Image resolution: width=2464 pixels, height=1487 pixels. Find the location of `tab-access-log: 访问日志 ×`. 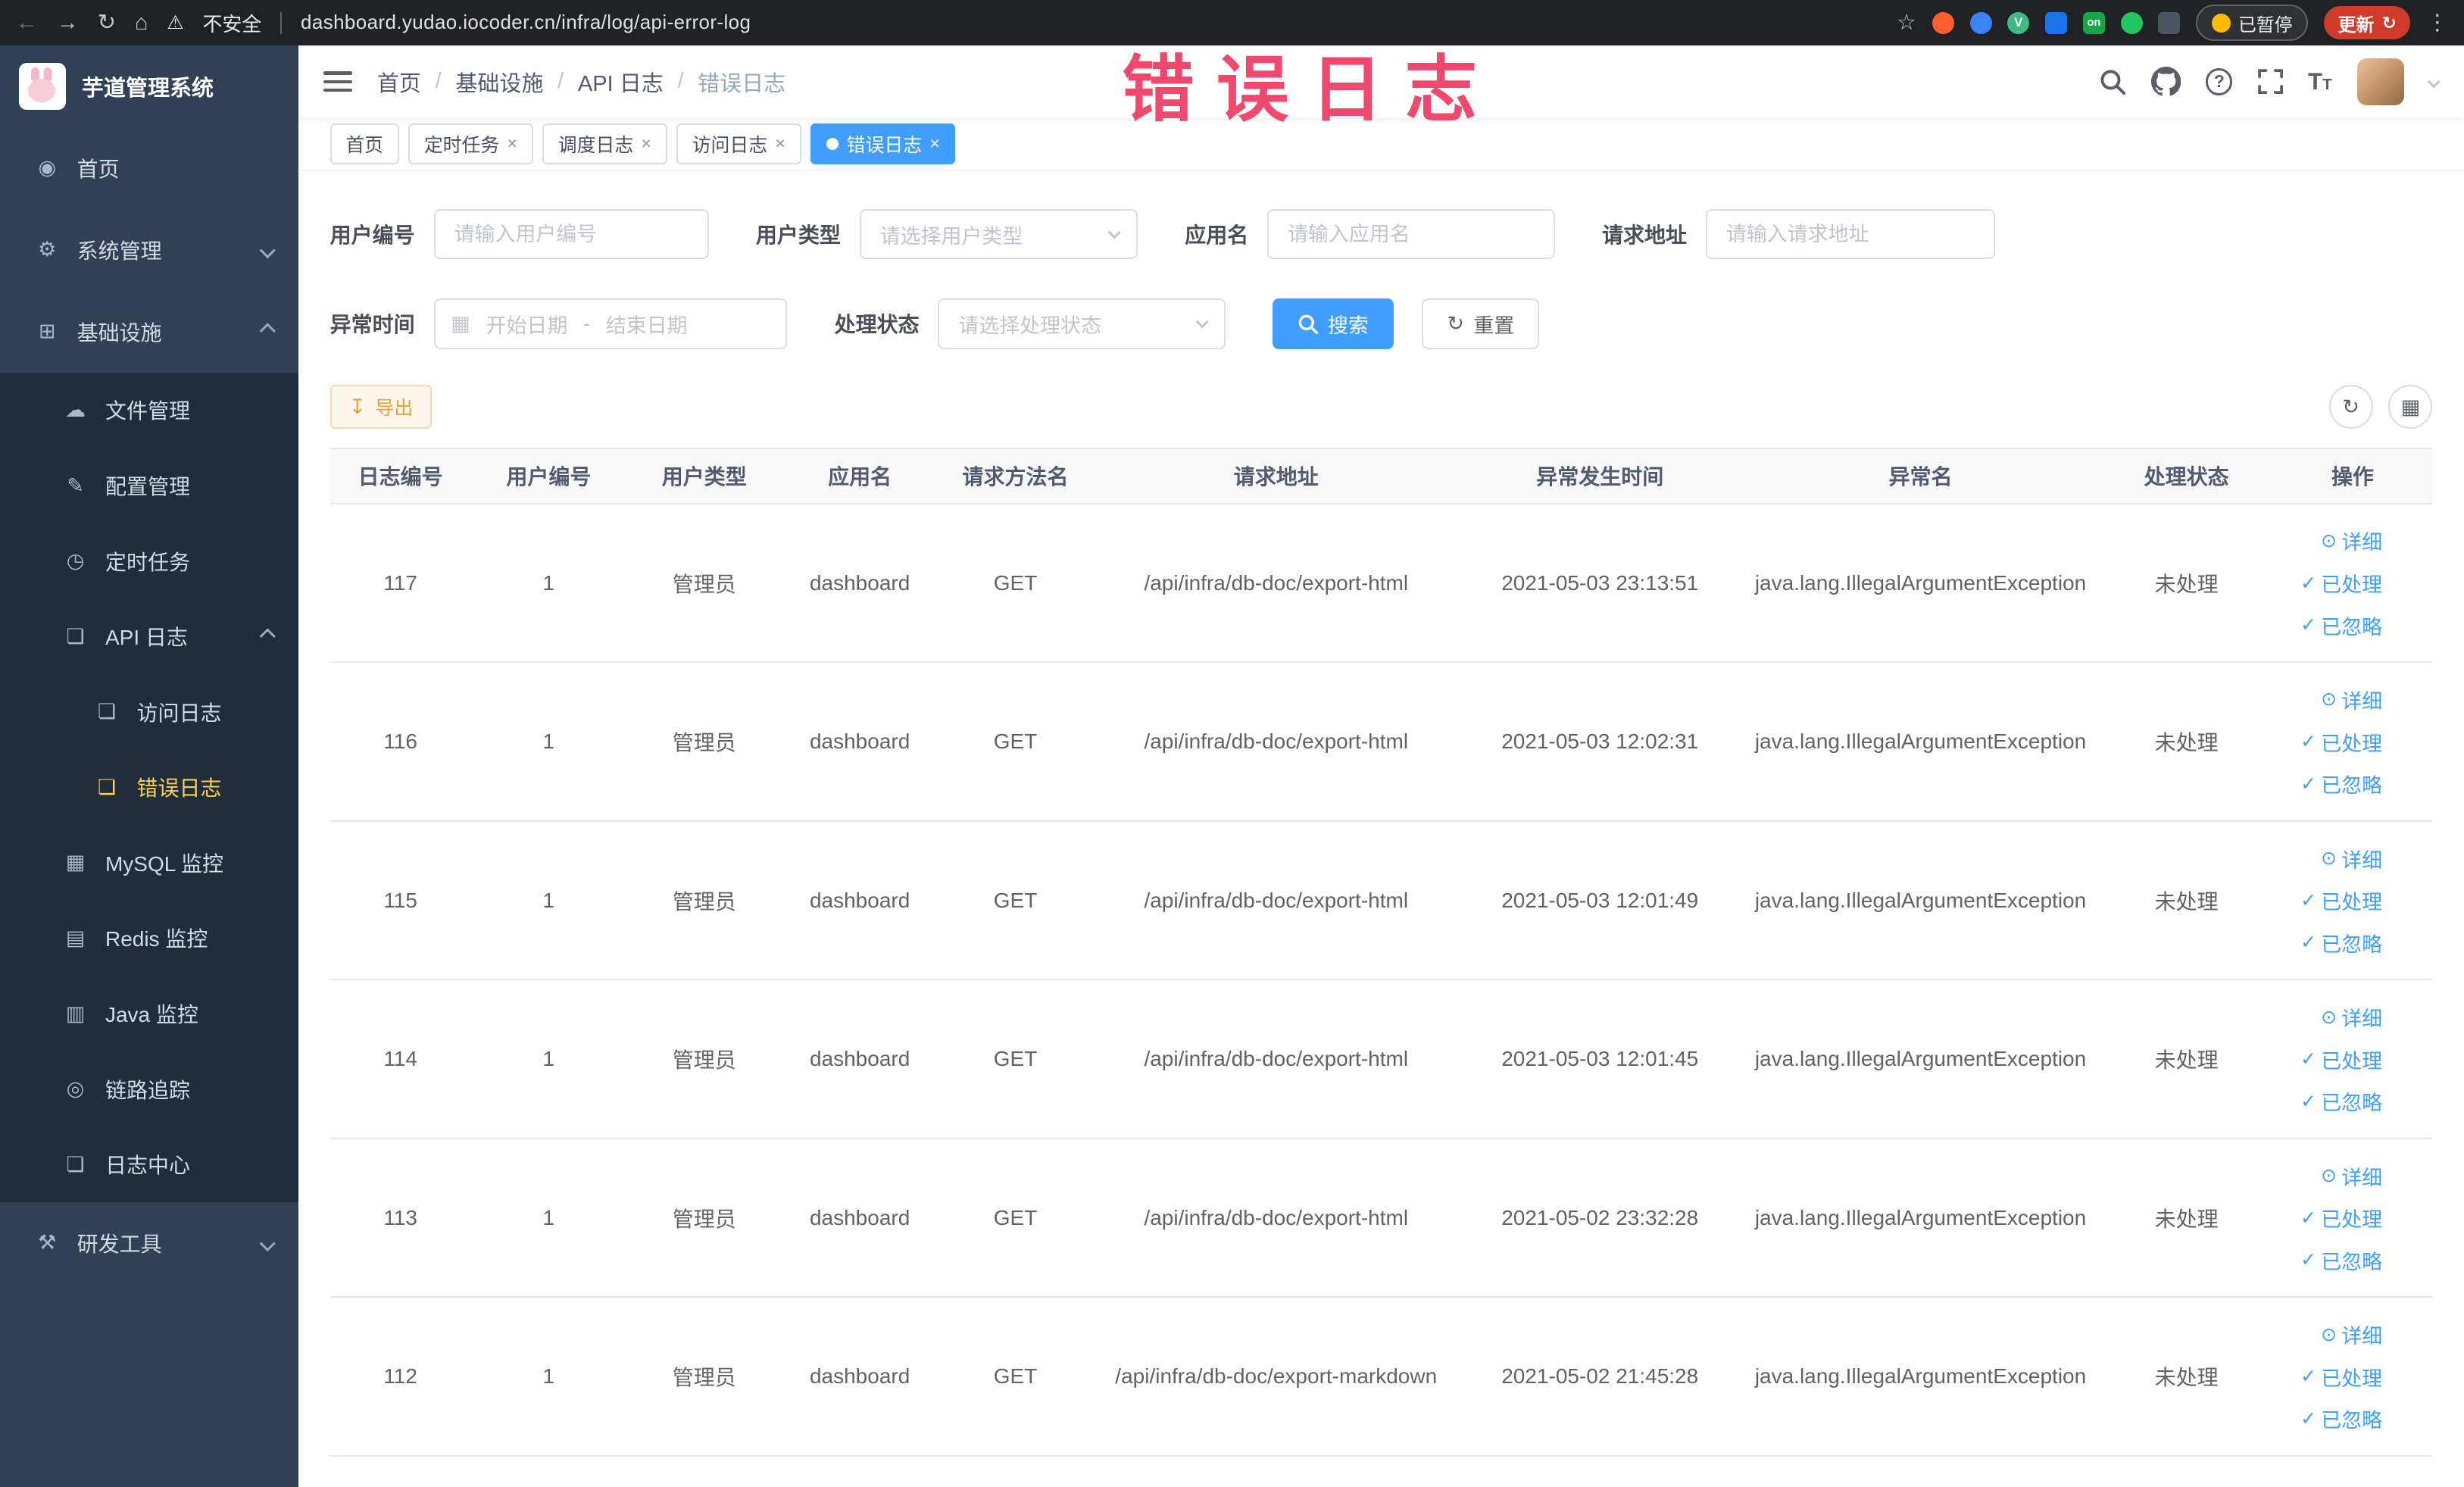

tab-access-log: 访问日志 × is located at coordinates (738, 143).